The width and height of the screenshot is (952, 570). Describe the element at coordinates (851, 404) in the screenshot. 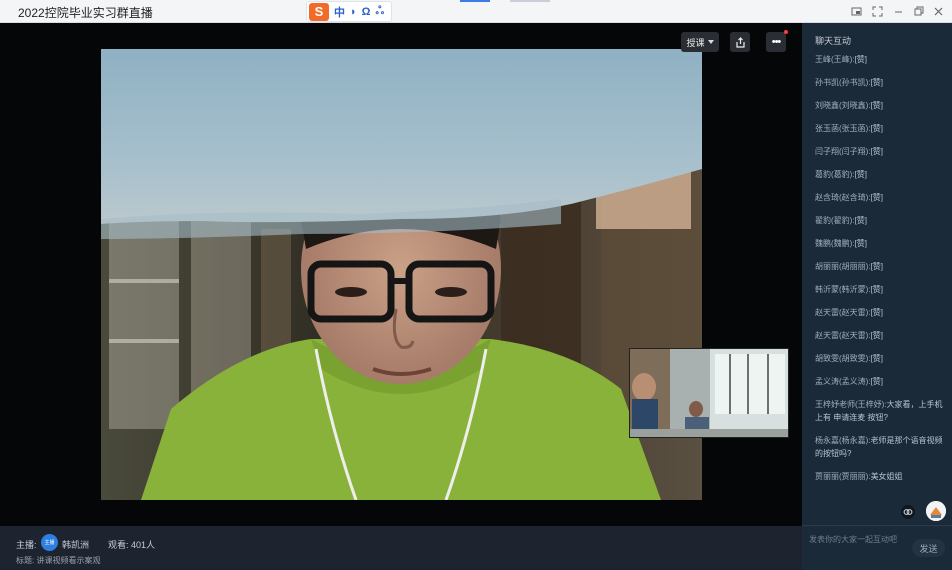

I see `chat-message-user: 王梓妤老师(王梓妤):` at that location.